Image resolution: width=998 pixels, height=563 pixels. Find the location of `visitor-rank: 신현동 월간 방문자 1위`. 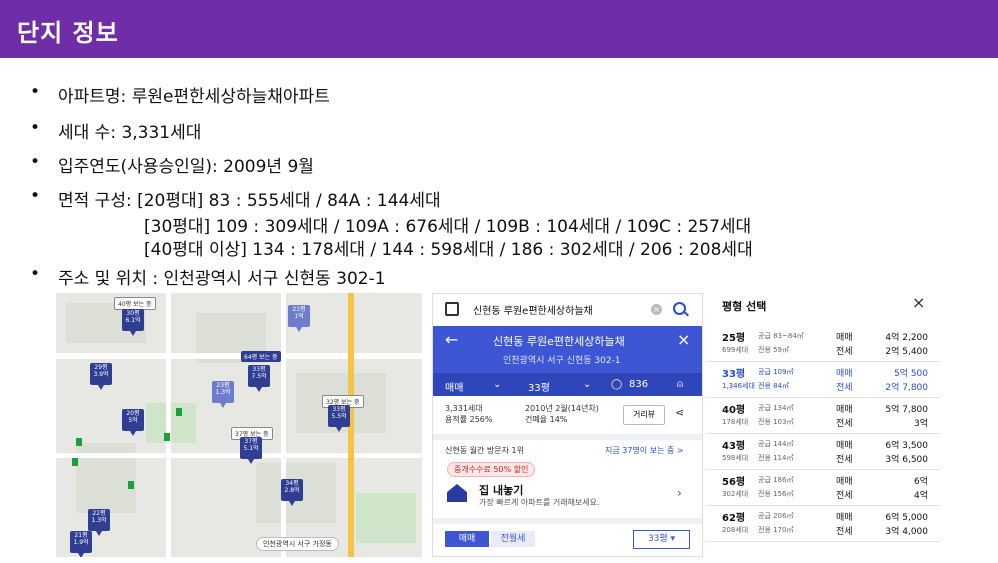

visitor-rank: 신현동 월간 방문자 1위 is located at coordinates (484, 450).